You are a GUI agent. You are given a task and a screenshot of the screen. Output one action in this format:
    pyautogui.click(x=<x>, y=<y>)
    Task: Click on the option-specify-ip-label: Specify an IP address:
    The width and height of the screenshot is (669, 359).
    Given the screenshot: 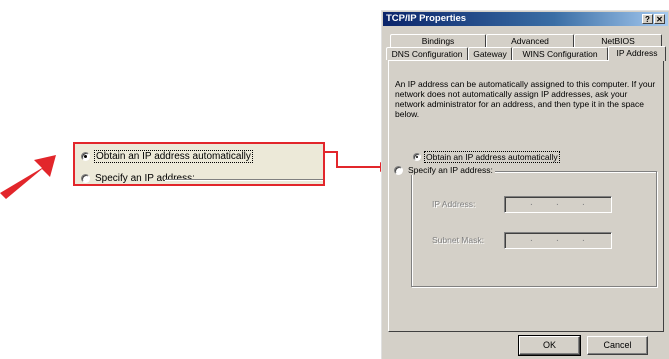 What is the action you would take?
    pyautogui.click(x=450, y=170)
    